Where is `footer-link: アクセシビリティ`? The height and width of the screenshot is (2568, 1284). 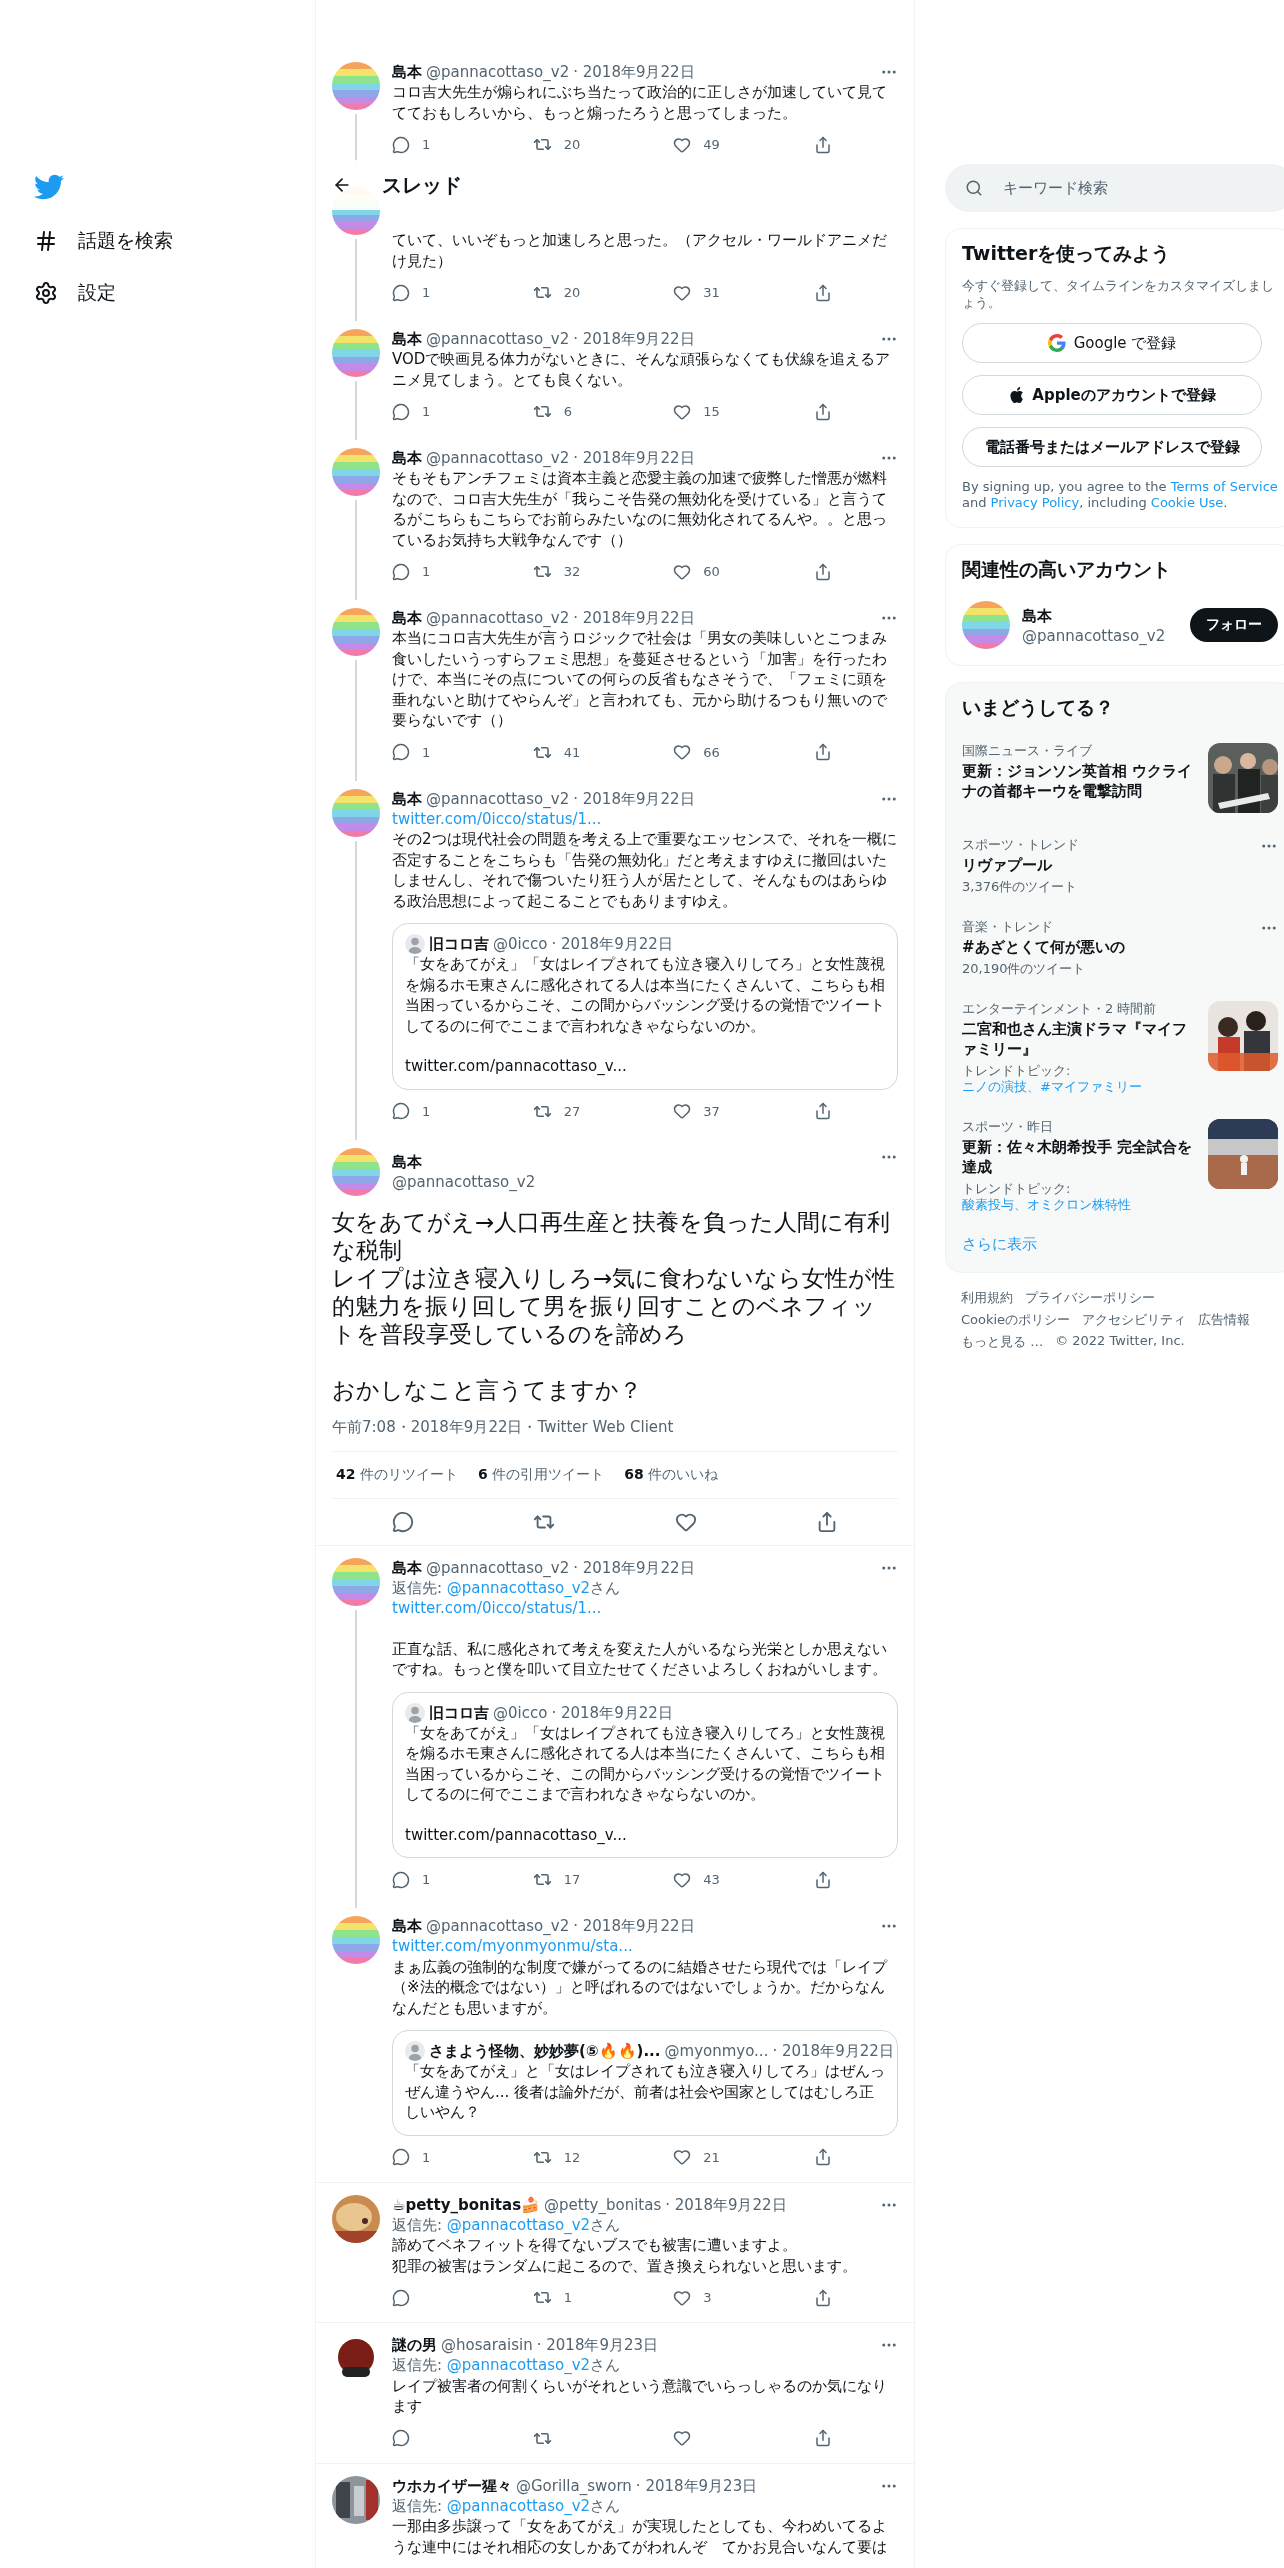
footer-link: アクセシビリティ is located at coordinates (1134, 1320).